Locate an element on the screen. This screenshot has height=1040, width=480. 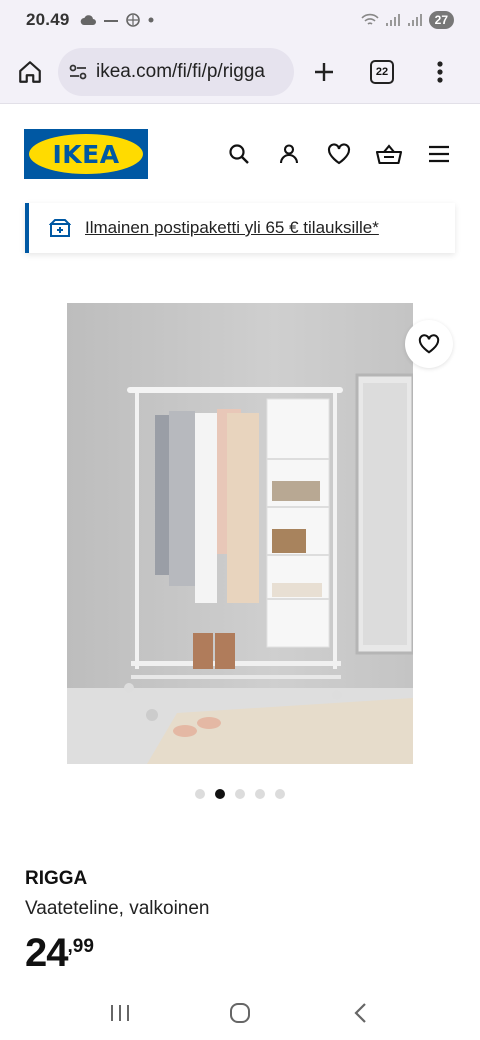
product-price: 24 ,99 is located at coordinates (59, 953).